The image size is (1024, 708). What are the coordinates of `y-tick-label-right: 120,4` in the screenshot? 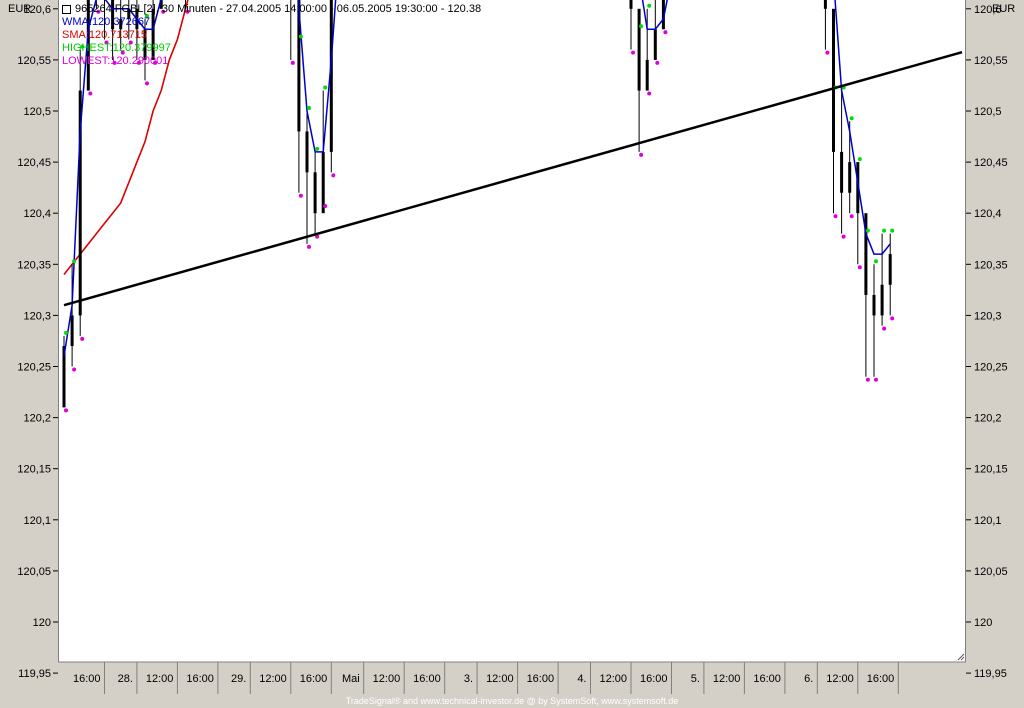 It's located at (988, 214).